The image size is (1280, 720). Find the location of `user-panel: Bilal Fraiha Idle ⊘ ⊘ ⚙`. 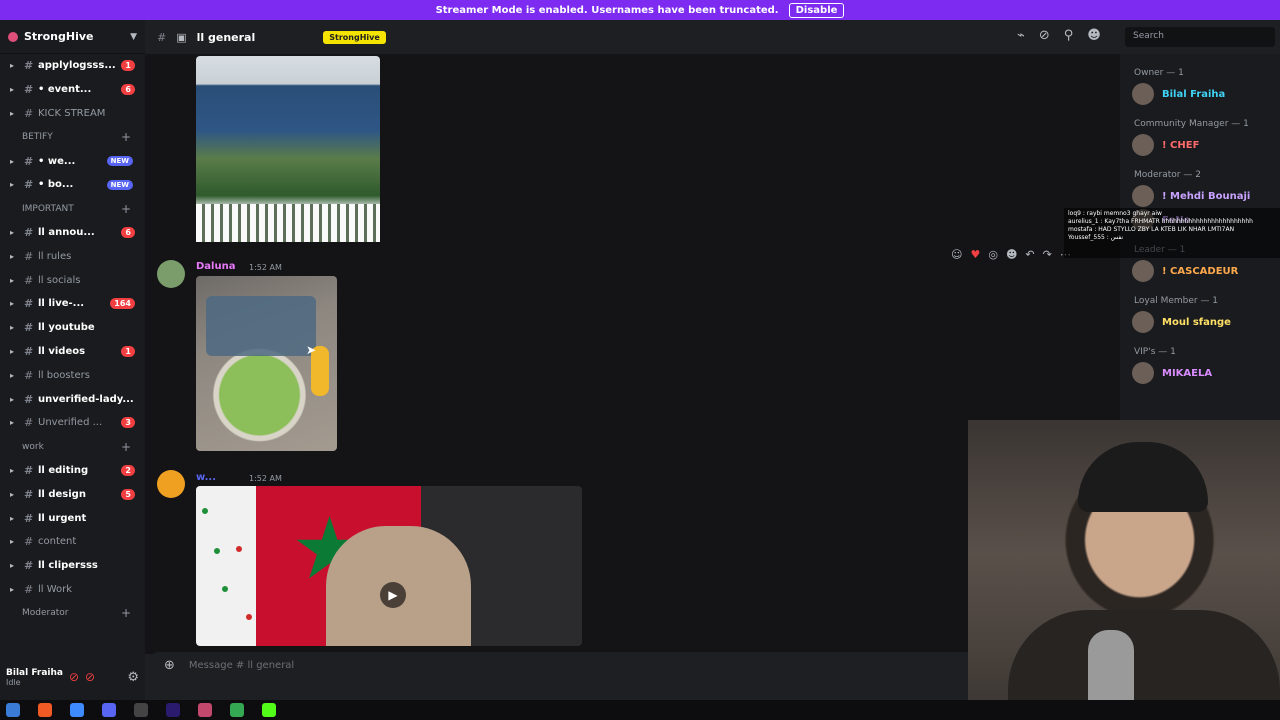

user-panel: Bilal Fraiha Idle ⊘ ⊘ ⚙ is located at coordinates (72, 677).